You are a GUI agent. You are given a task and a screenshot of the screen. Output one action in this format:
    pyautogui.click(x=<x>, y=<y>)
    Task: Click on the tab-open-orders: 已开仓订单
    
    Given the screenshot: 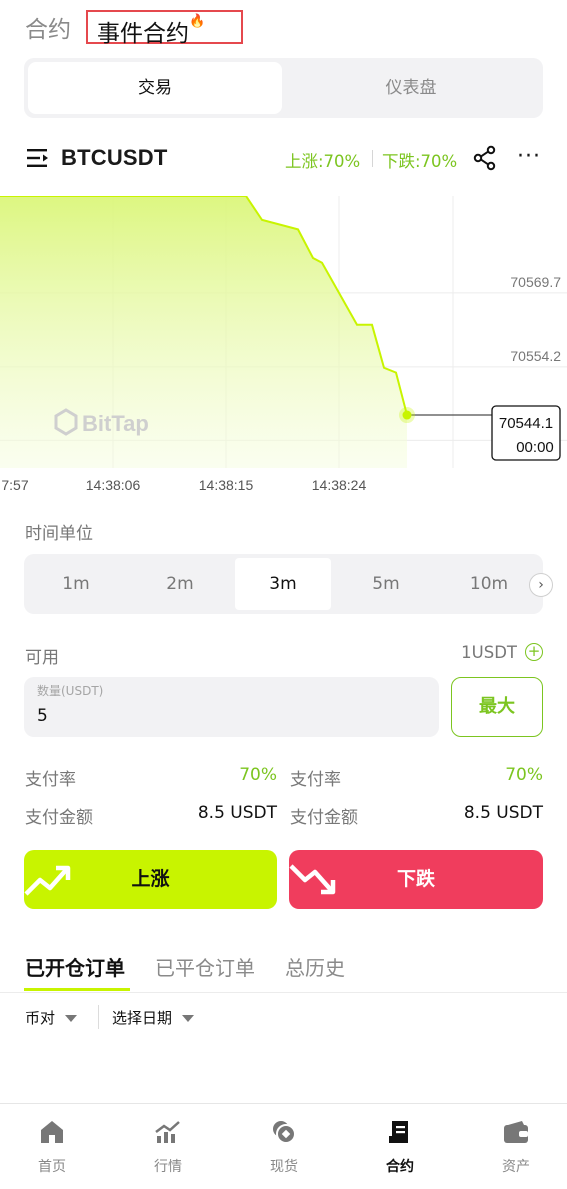 What is the action you would take?
    pyautogui.click(x=75, y=966)
    